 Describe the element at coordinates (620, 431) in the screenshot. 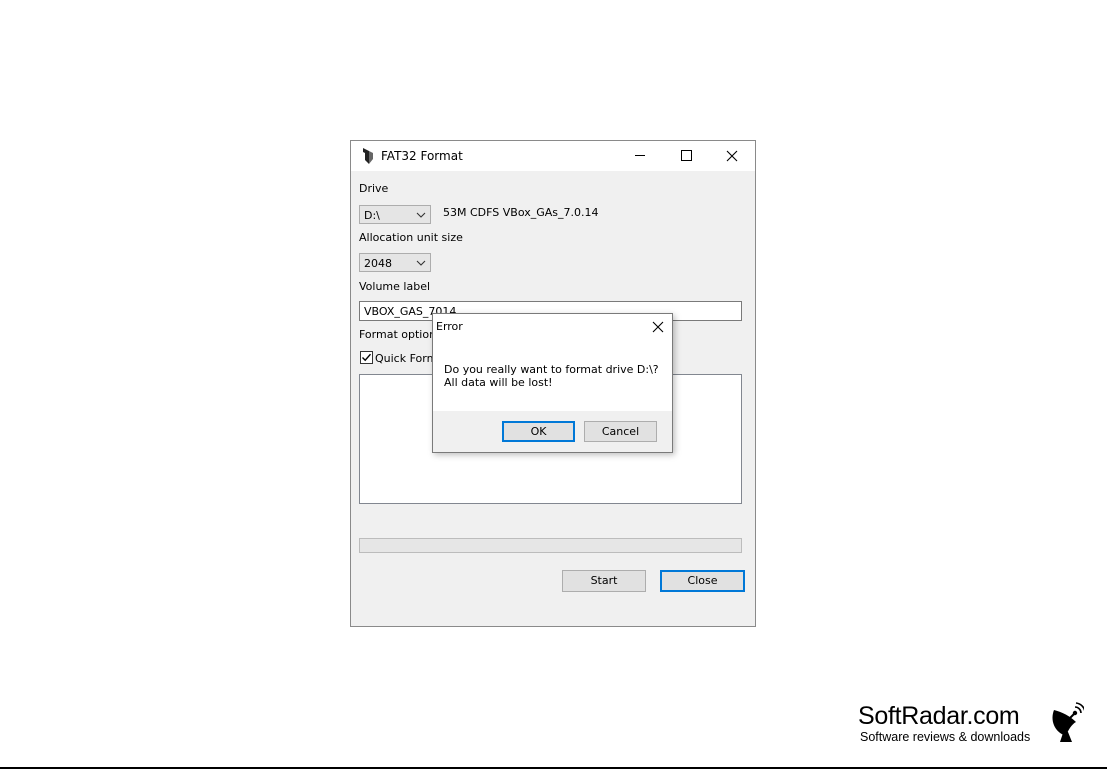

I see `cancel-button: Cancel` at that location.